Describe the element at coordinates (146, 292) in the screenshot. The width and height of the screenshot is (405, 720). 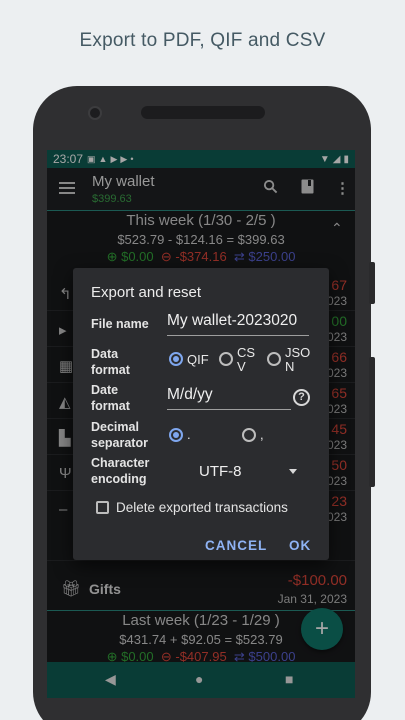
I see `dialog-title: Export and reset` at that location.